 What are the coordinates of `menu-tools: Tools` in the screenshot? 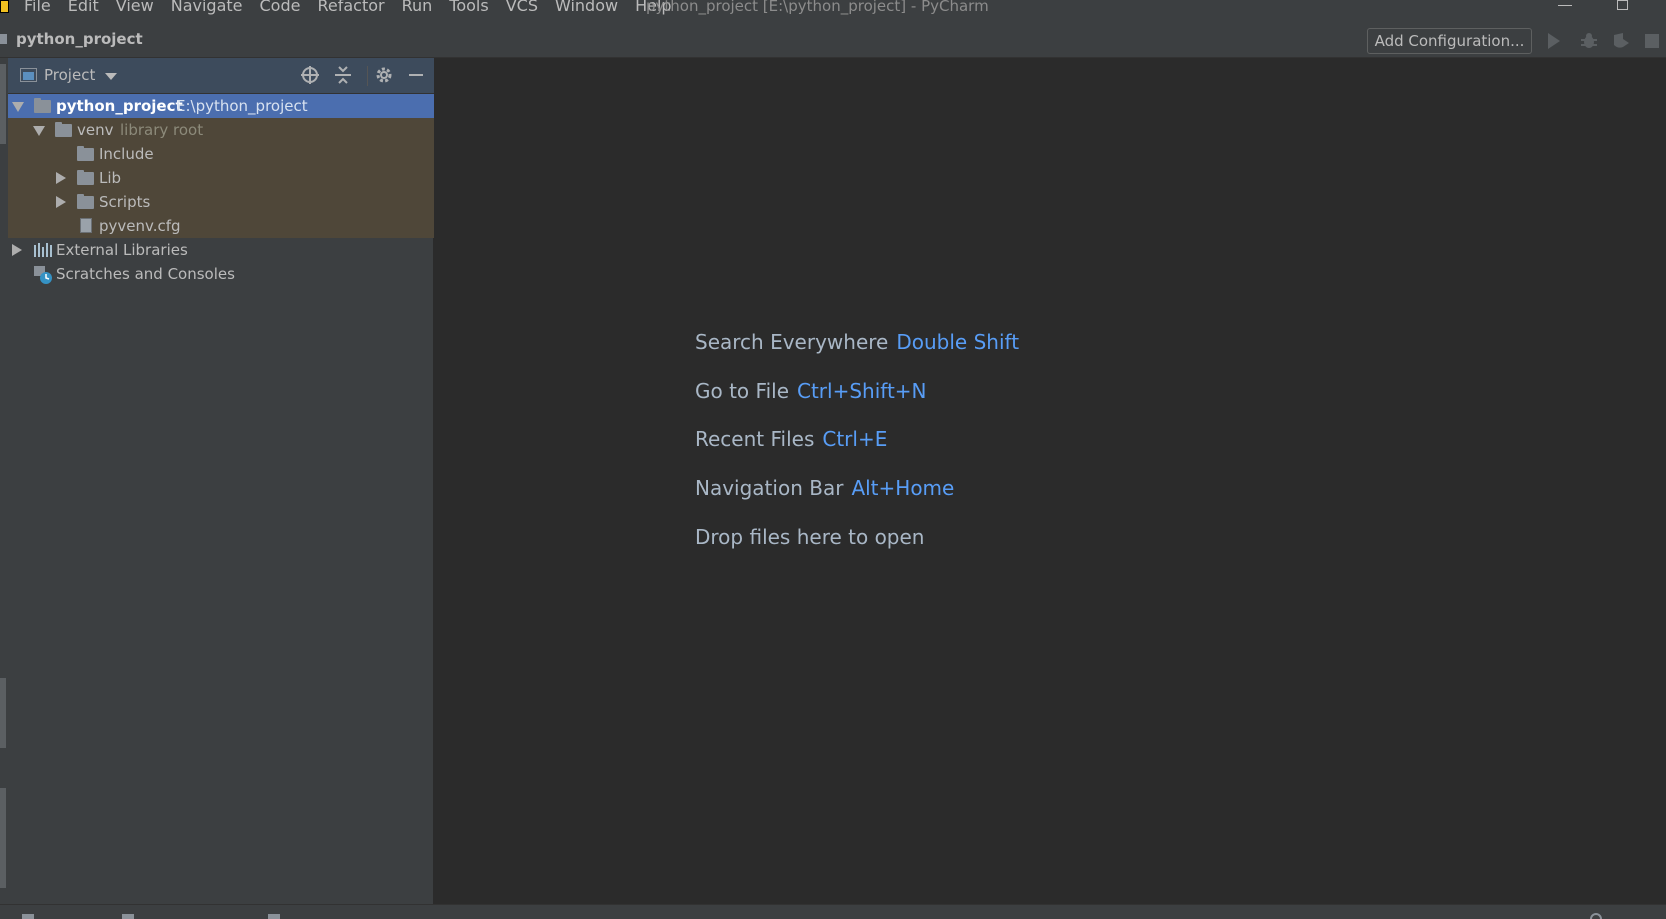 It's located at (468, 8).